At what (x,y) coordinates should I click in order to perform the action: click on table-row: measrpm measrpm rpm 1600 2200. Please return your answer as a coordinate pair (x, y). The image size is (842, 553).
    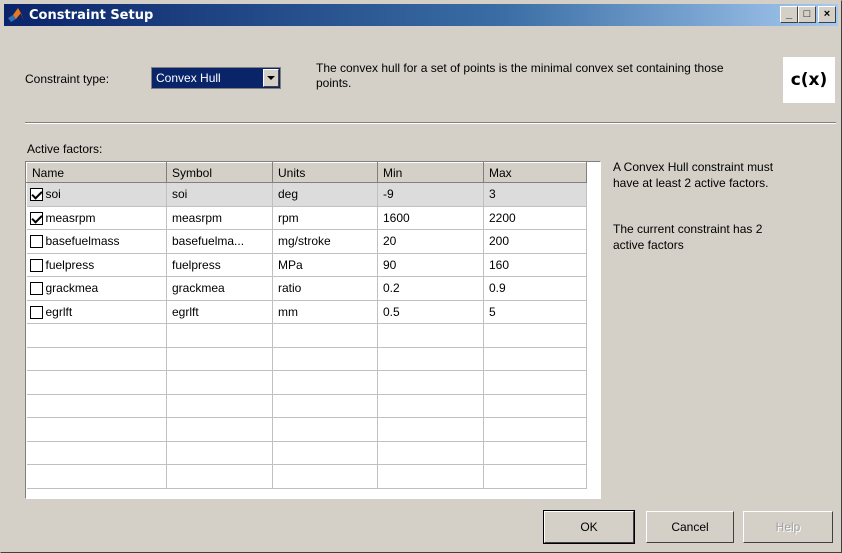
    Looking at the image, I should click on (306, 218).